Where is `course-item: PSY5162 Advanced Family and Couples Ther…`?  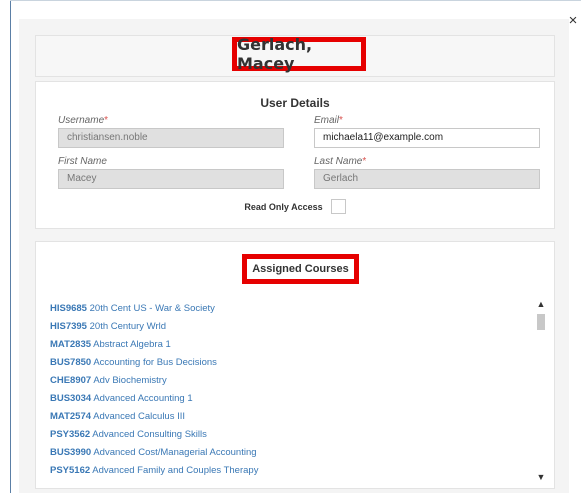 course-item: PSY5162 Advanced Family and Couples Ther… is located at coordinates (280, 471).